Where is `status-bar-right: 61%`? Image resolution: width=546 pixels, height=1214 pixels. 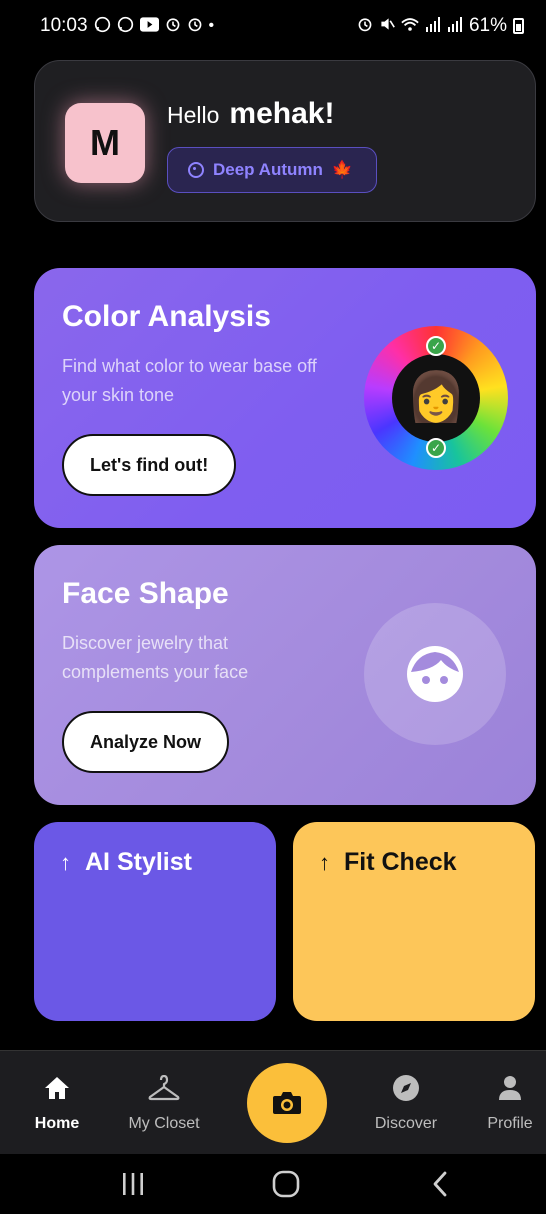 status-bar-right: 61% is located at coordinates (440, 26).